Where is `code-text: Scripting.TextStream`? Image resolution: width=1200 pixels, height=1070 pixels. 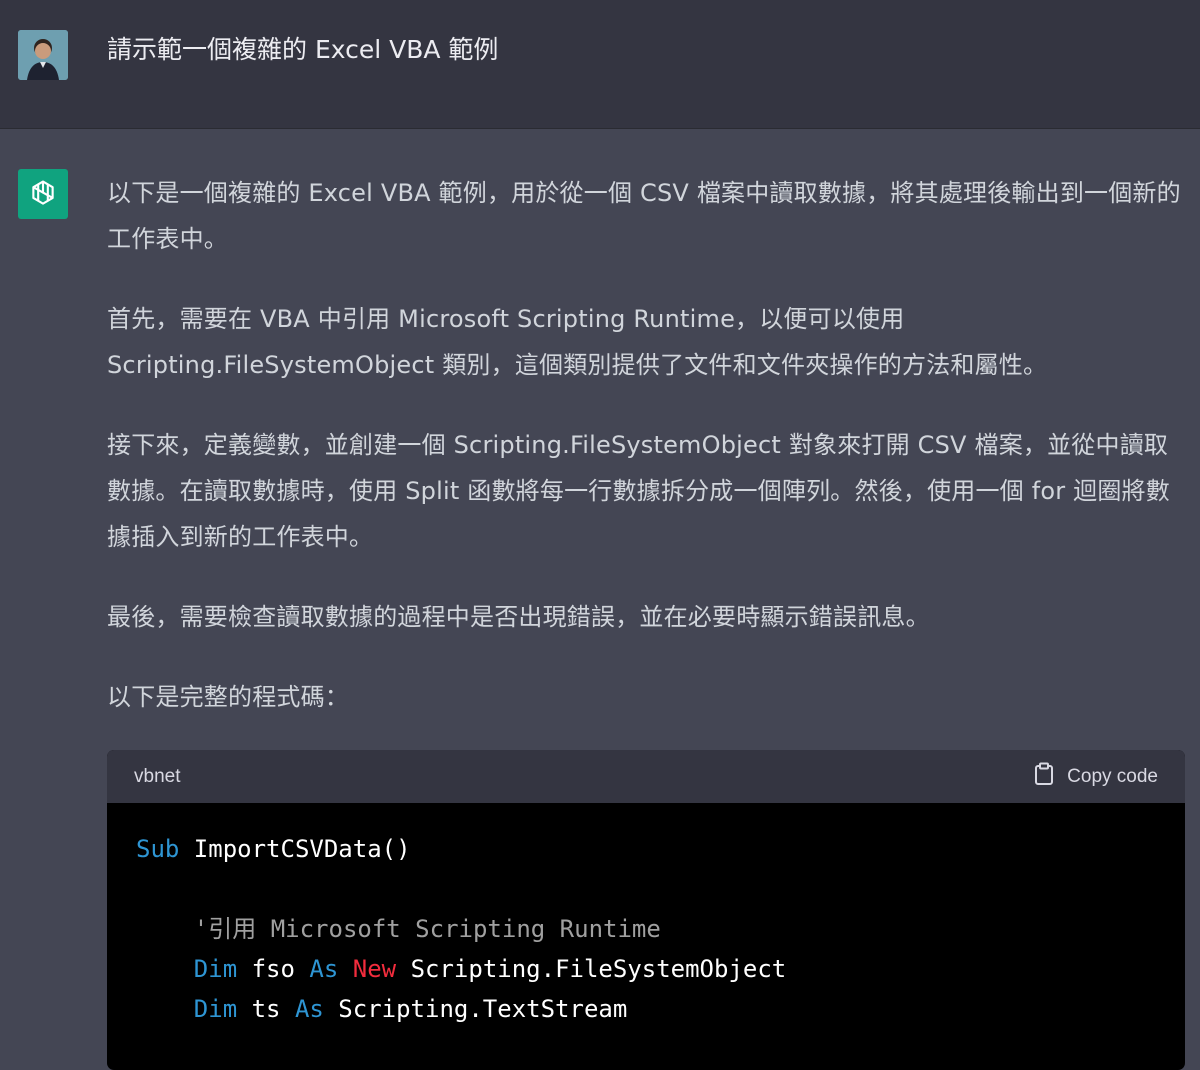
code-text: Scripting.TextStream is located at coordinates (475, 1009).